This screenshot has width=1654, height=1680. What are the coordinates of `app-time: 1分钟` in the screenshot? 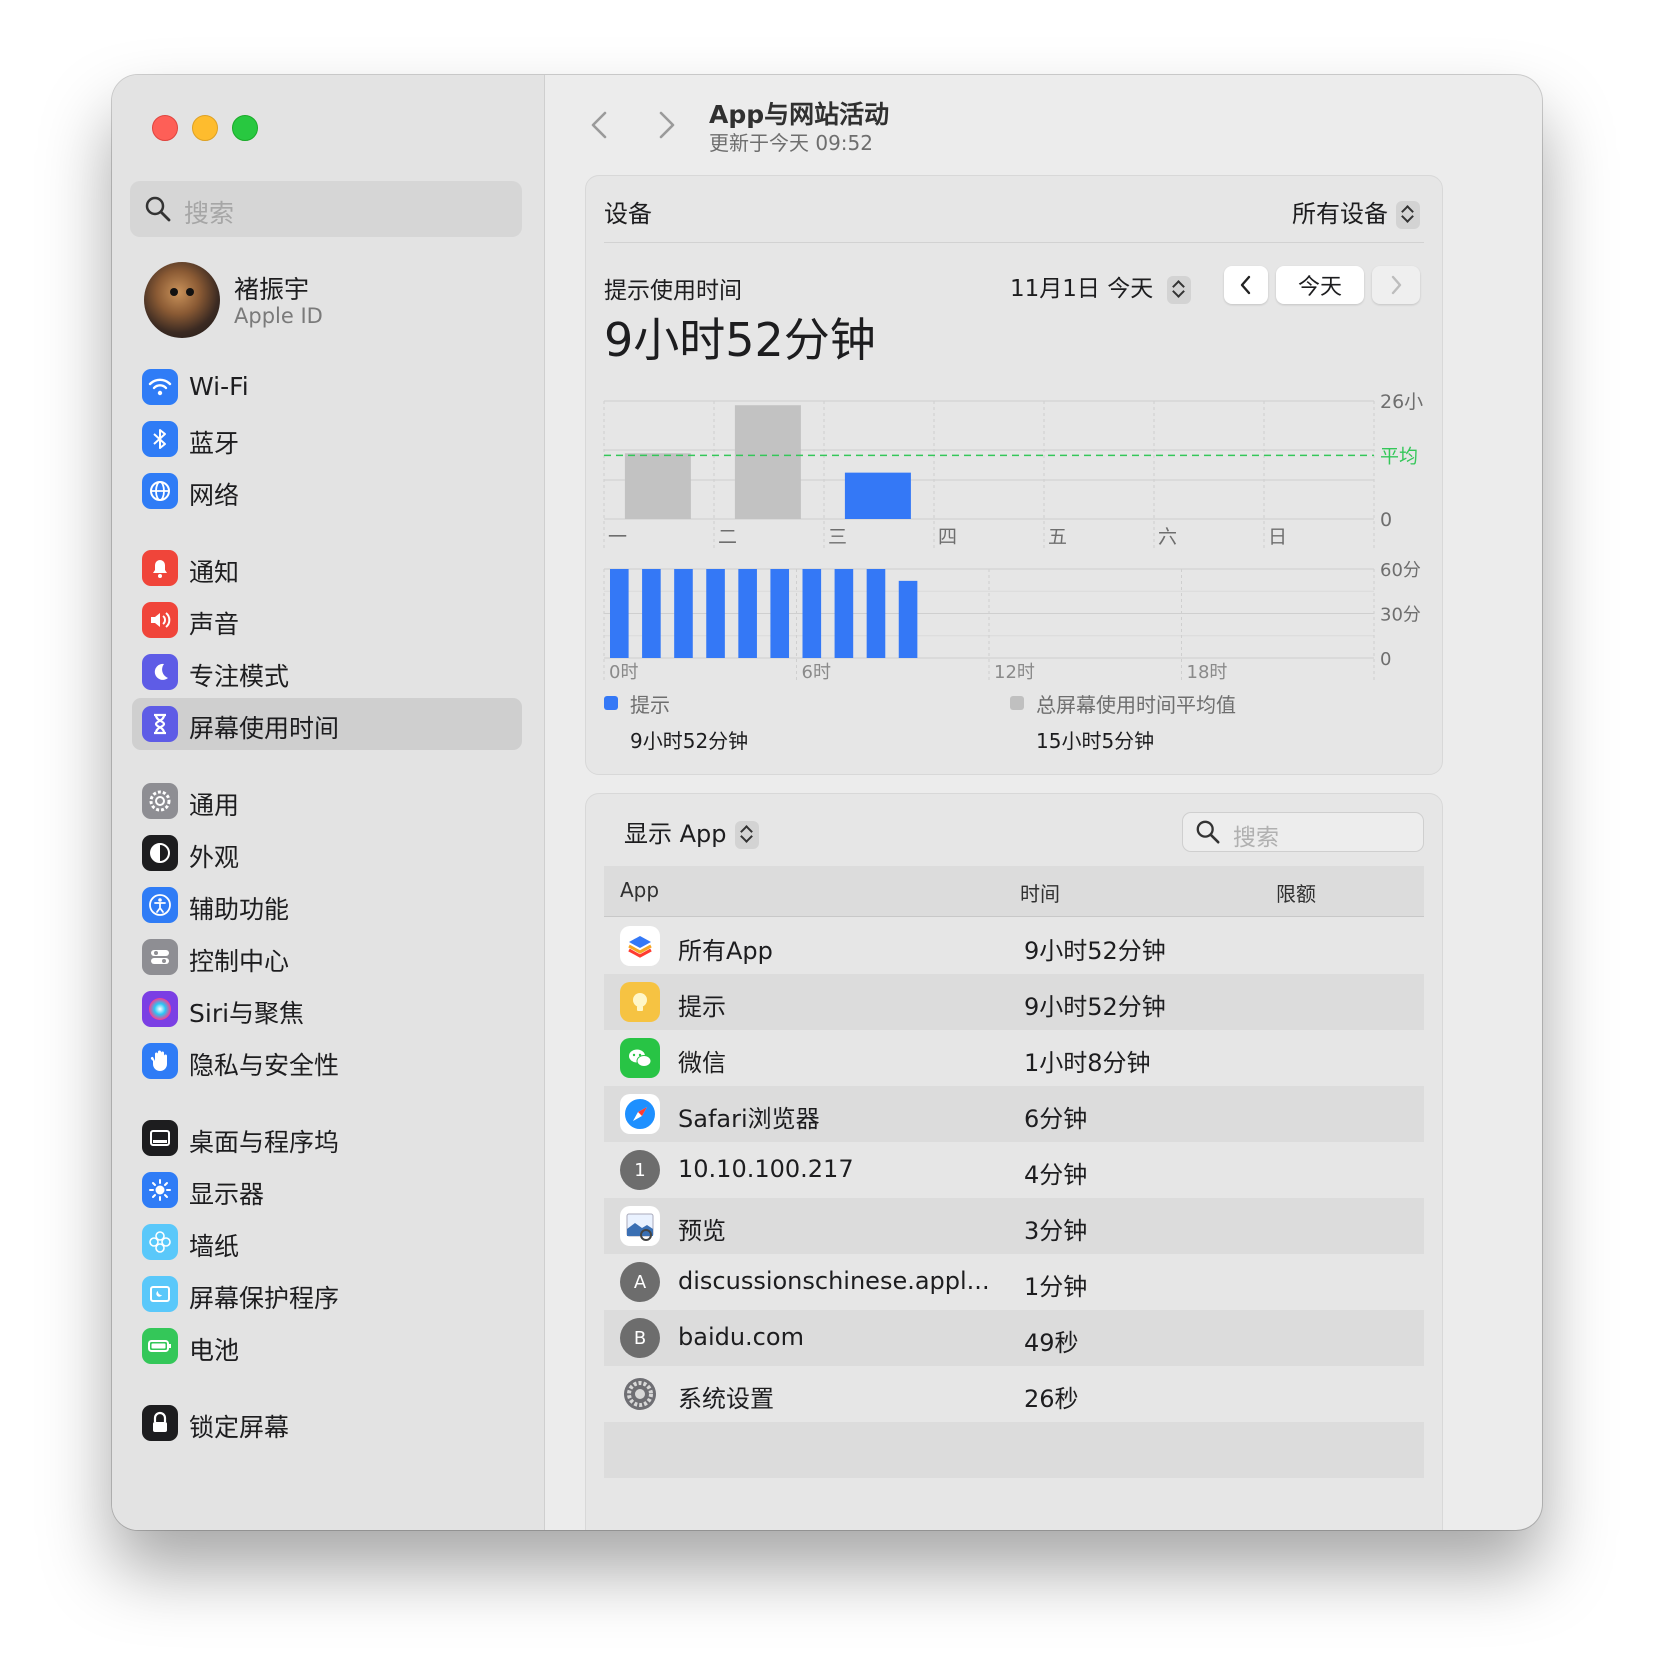 It's located at (1056, 1287).